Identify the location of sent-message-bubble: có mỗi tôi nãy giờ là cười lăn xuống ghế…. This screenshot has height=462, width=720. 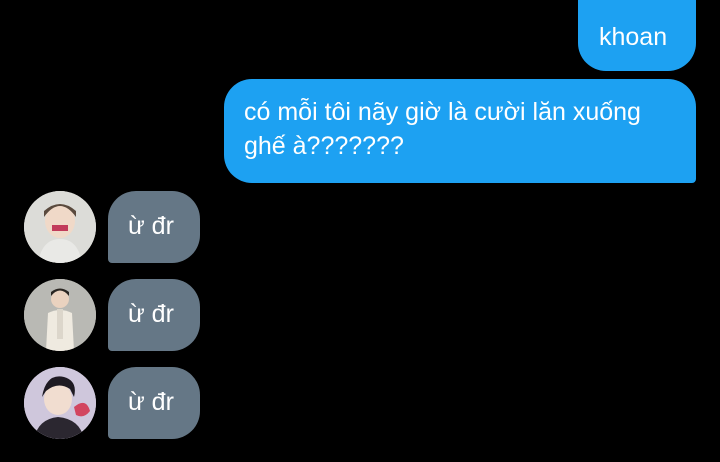
(460, 131).